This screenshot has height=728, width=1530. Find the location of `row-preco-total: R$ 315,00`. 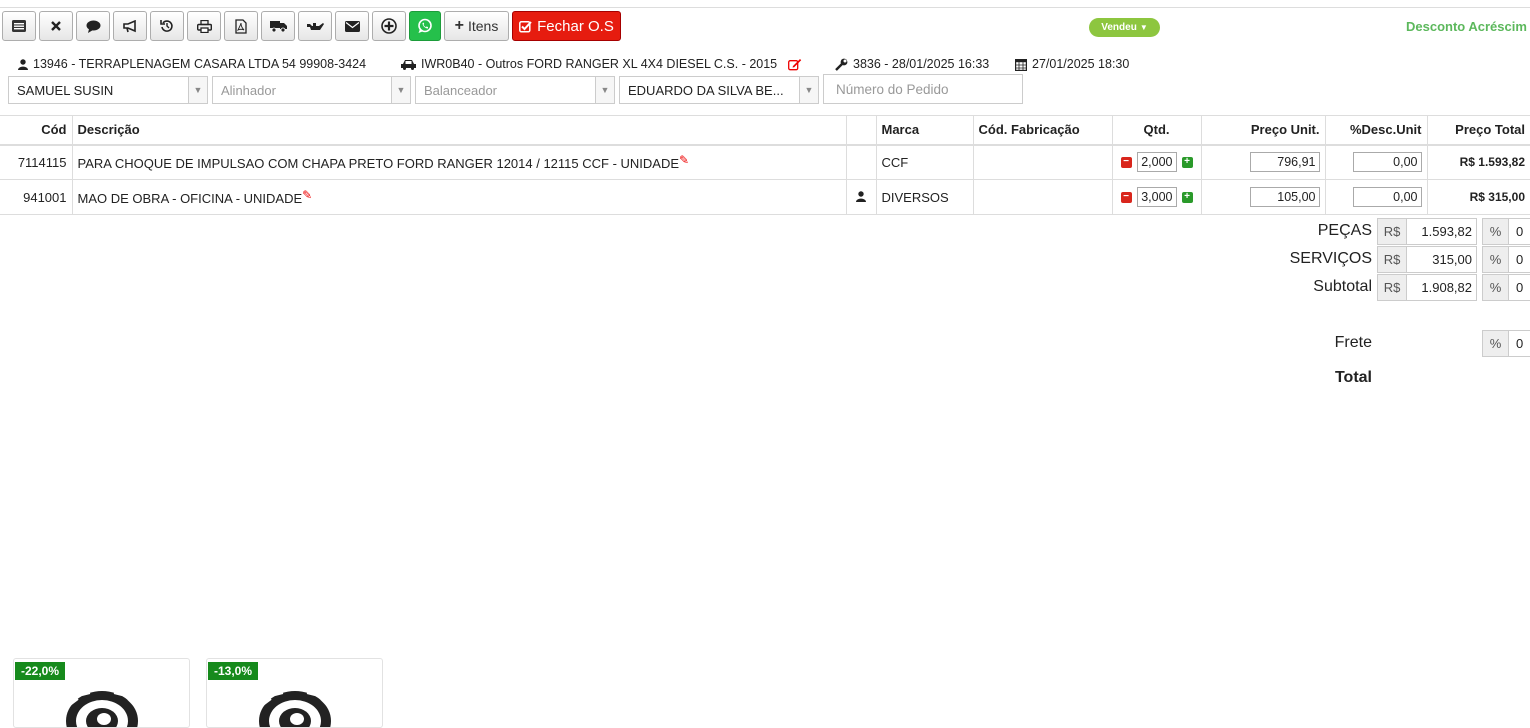

row-preco-total: R$ 315,00 is located at coordinates (1478, 197).